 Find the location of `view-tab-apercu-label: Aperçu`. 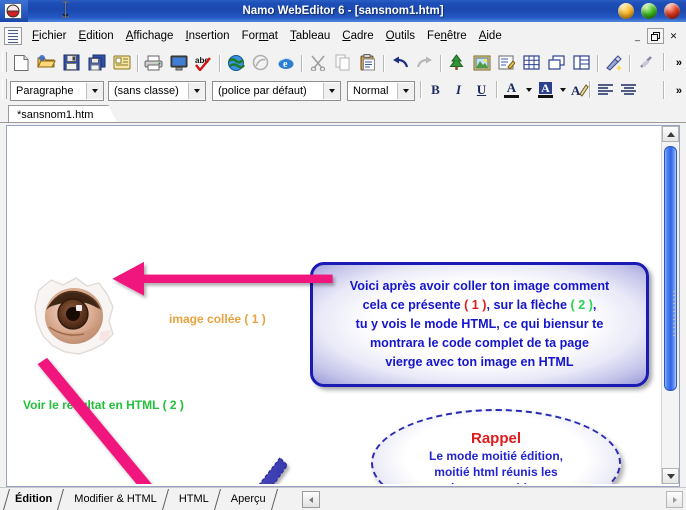

view-tab-apercu-label: Aperçu is located at coordinates (248, 499).